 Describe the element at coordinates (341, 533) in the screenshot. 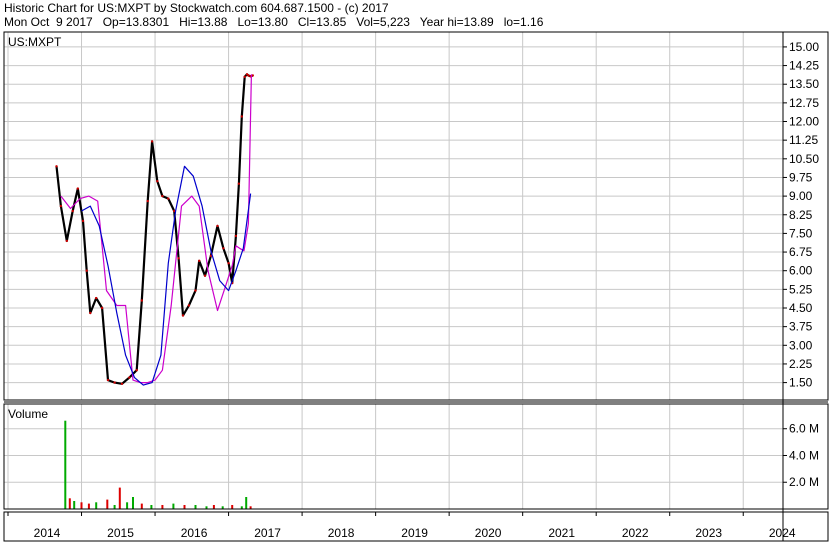

I see `year-tick-label: 2018` at that location.